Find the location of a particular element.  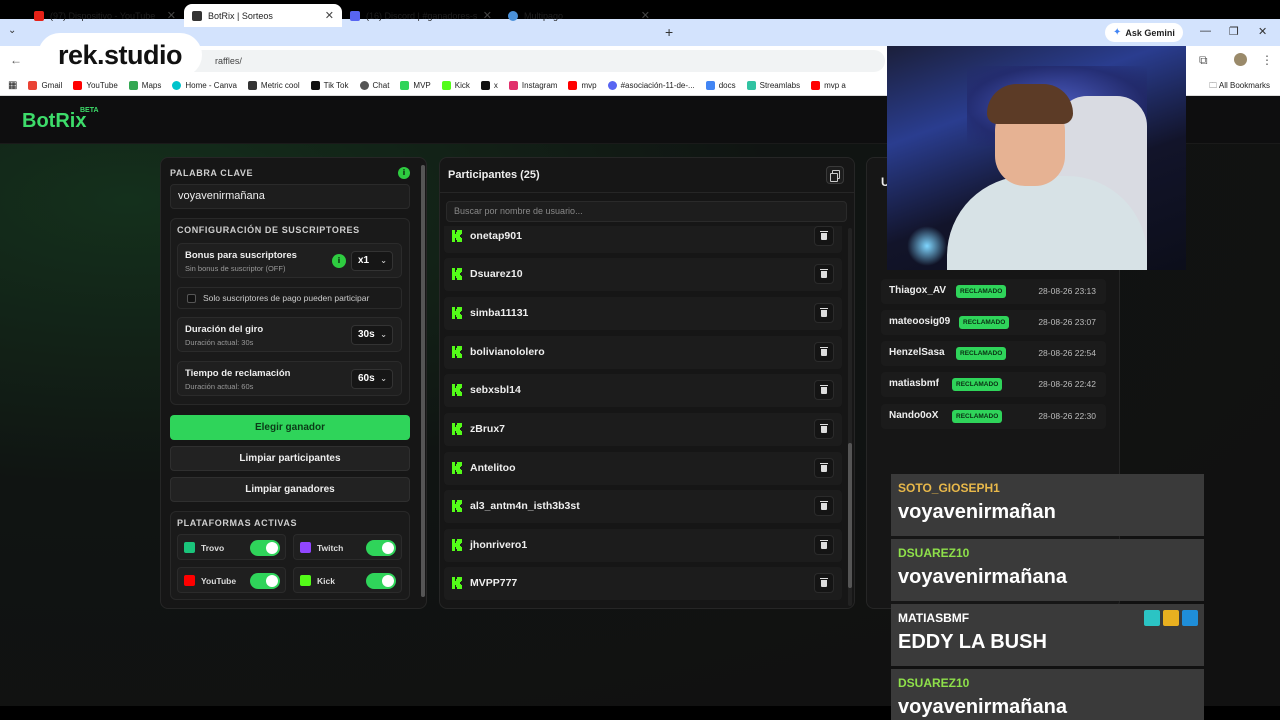

all-bookmarks: 🗀 All Bookmarks is located at coordinates (1239, 87).